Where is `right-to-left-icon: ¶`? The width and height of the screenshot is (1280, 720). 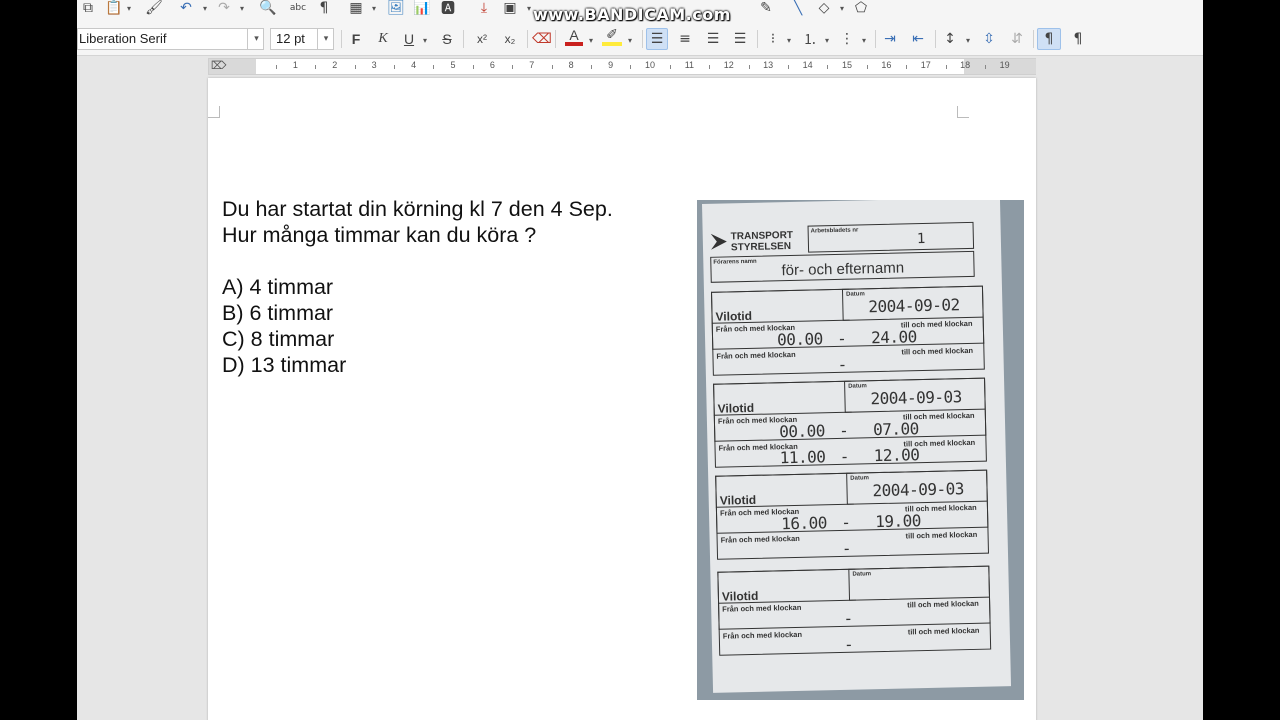 right-to-left-icon: ¶ is located at coordinates (1078, 39).